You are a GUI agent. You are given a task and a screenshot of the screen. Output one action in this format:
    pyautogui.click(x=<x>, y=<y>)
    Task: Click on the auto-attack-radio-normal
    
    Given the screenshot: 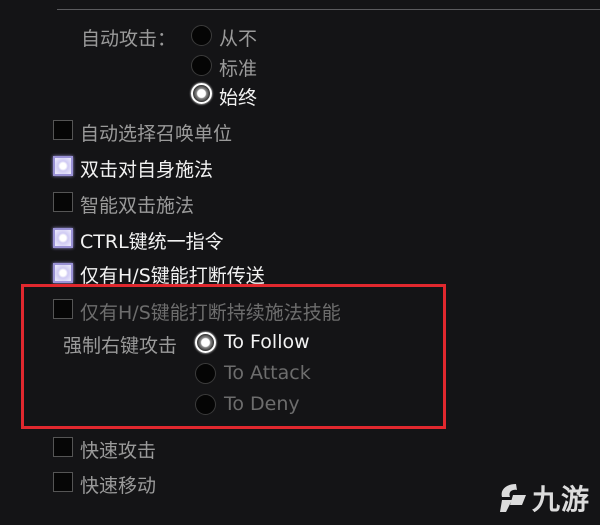 What is the action you would take?
    pyautogui.click(x=201, y=65)
    